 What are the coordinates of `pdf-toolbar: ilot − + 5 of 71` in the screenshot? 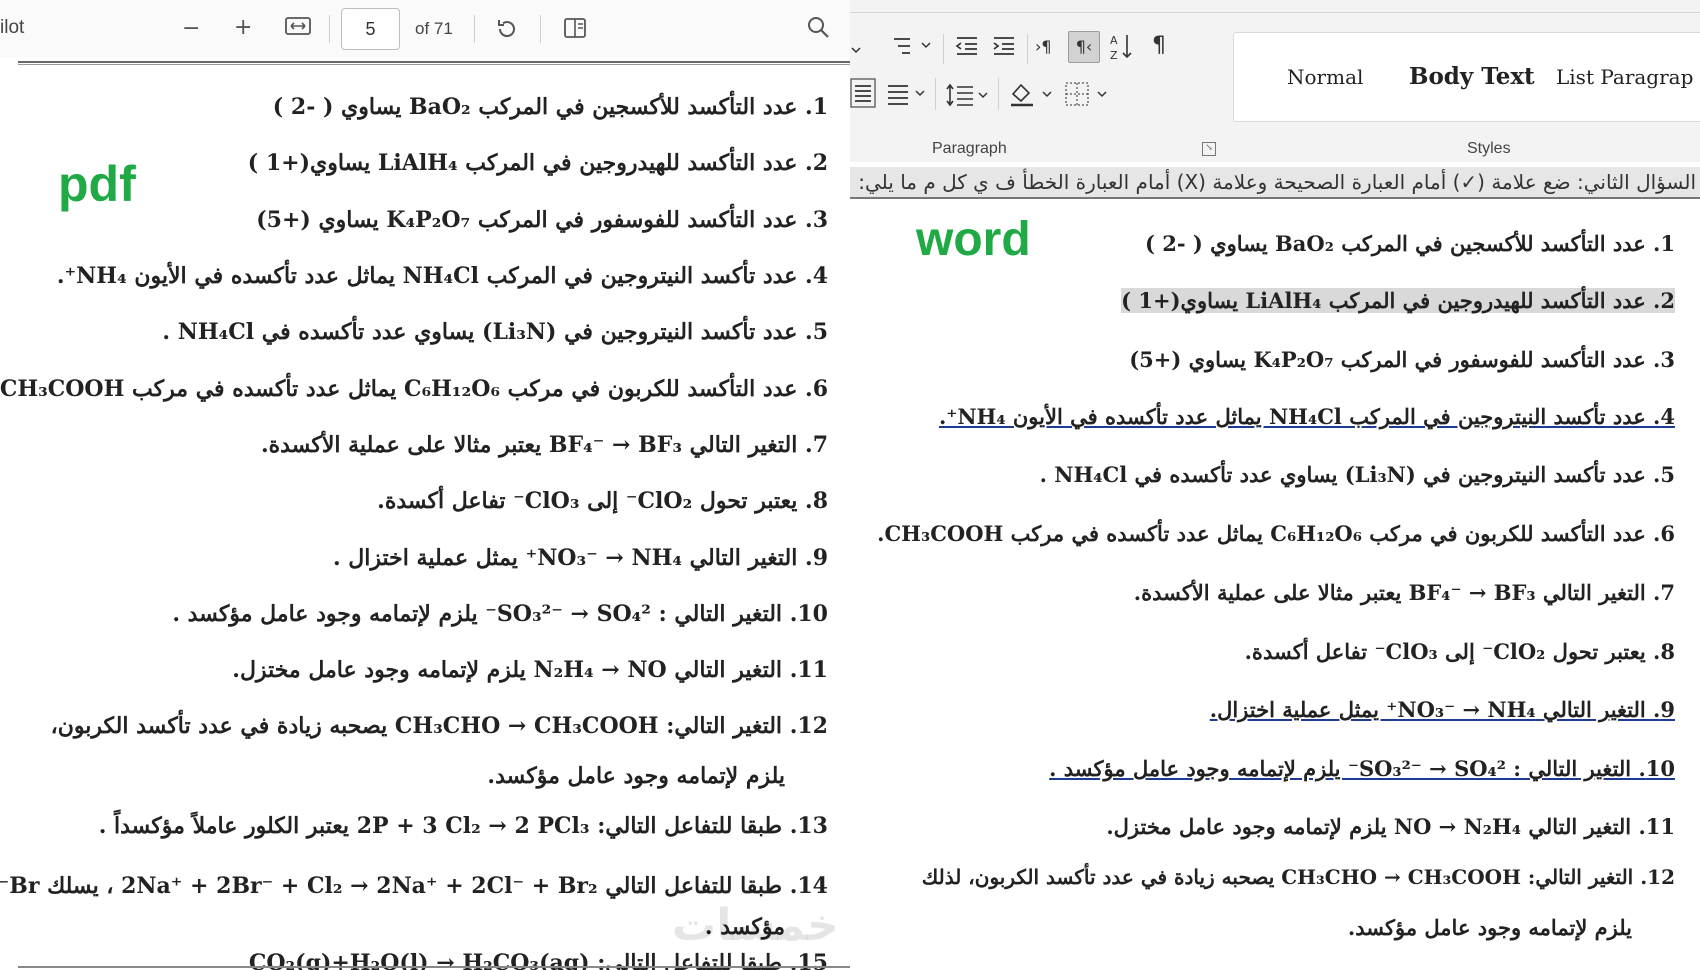 It's located at (425, 31).